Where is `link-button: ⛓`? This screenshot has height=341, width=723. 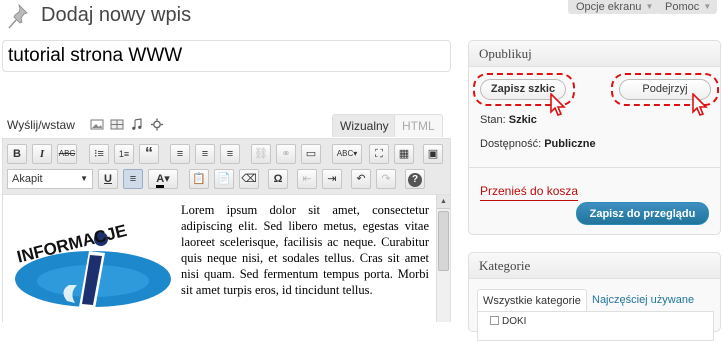 link-button: ⛓ is located at coordinates (261, 154).